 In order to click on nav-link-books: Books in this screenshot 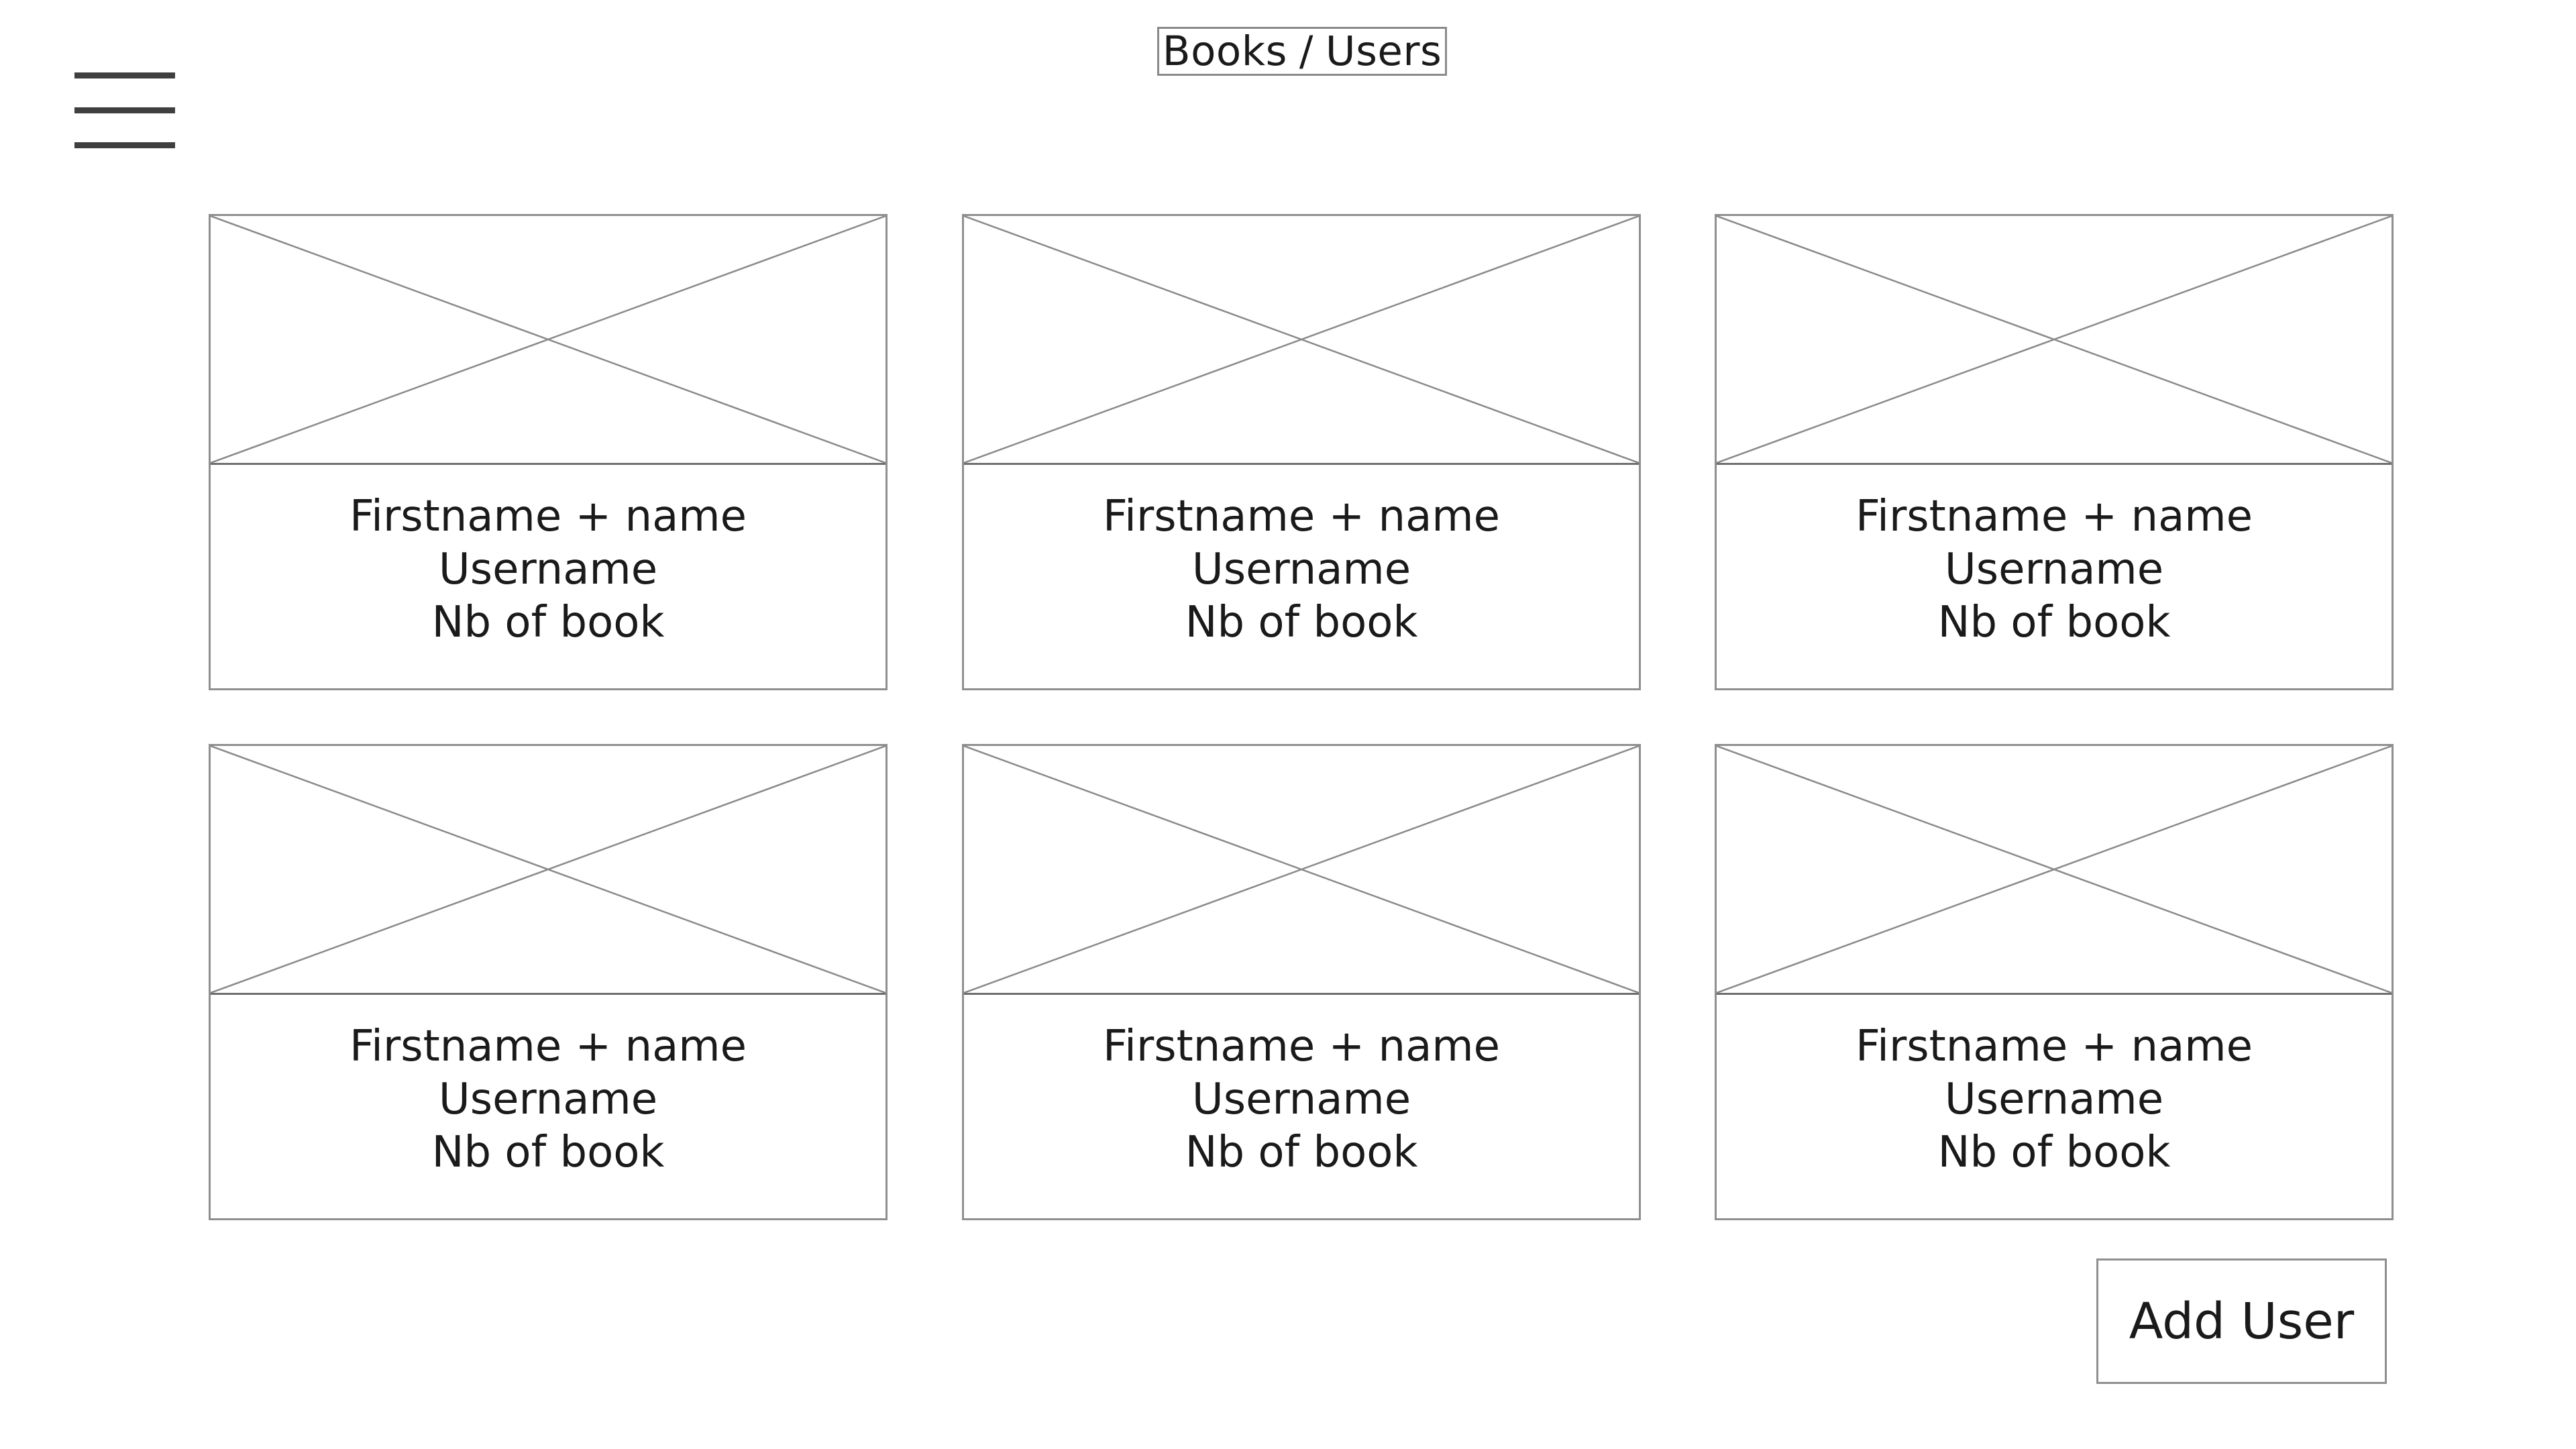, I will do `click(1225, 51)`.